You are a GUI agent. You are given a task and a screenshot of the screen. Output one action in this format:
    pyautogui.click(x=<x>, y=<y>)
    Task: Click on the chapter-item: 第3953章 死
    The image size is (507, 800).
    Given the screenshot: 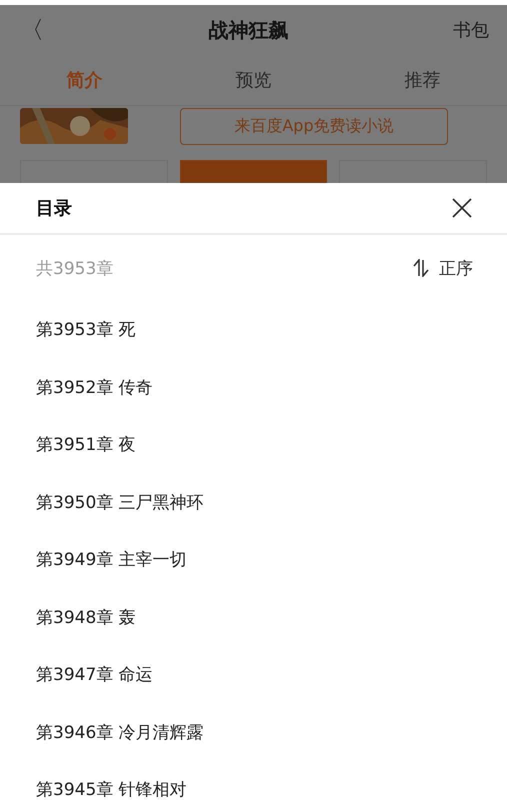 What is the action you would take?
    pyautogui.click(x=253, y=329)
    